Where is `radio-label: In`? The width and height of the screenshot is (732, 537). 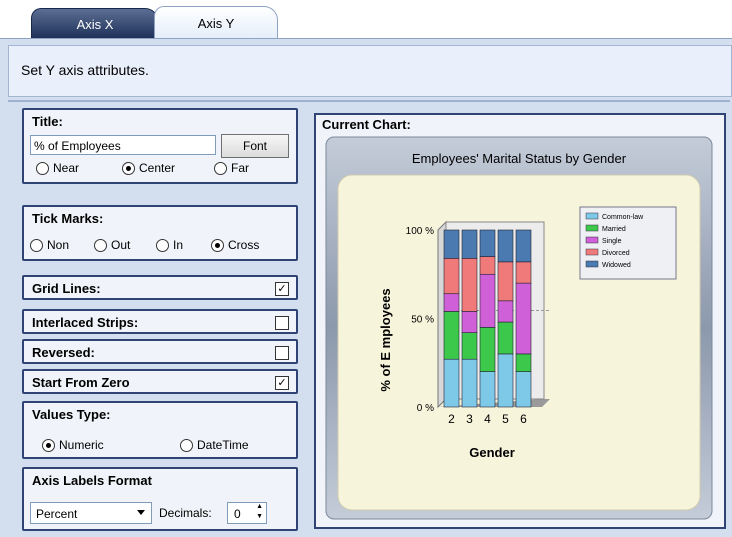
radio-label: In is located at coordinates (178, 245).